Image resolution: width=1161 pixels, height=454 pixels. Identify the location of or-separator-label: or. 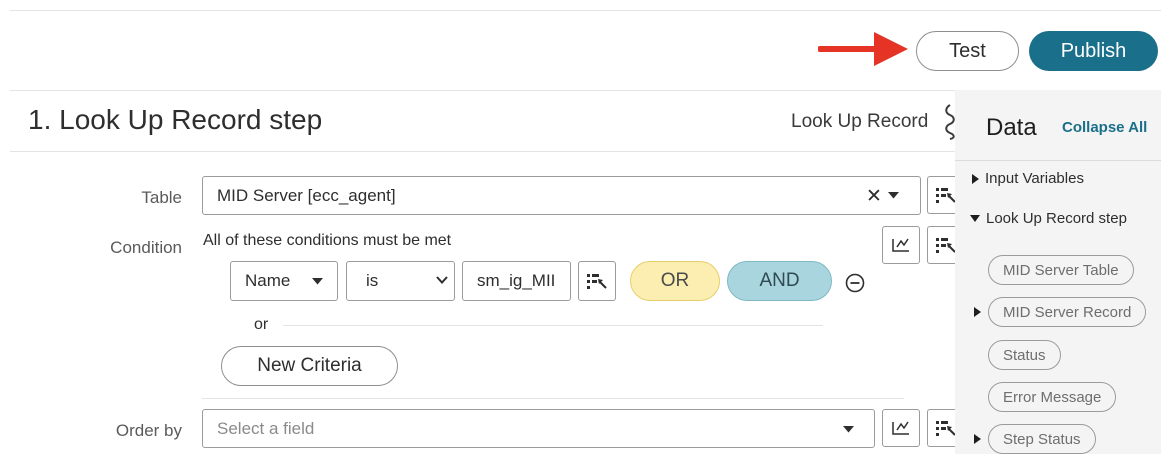
(261, 324).